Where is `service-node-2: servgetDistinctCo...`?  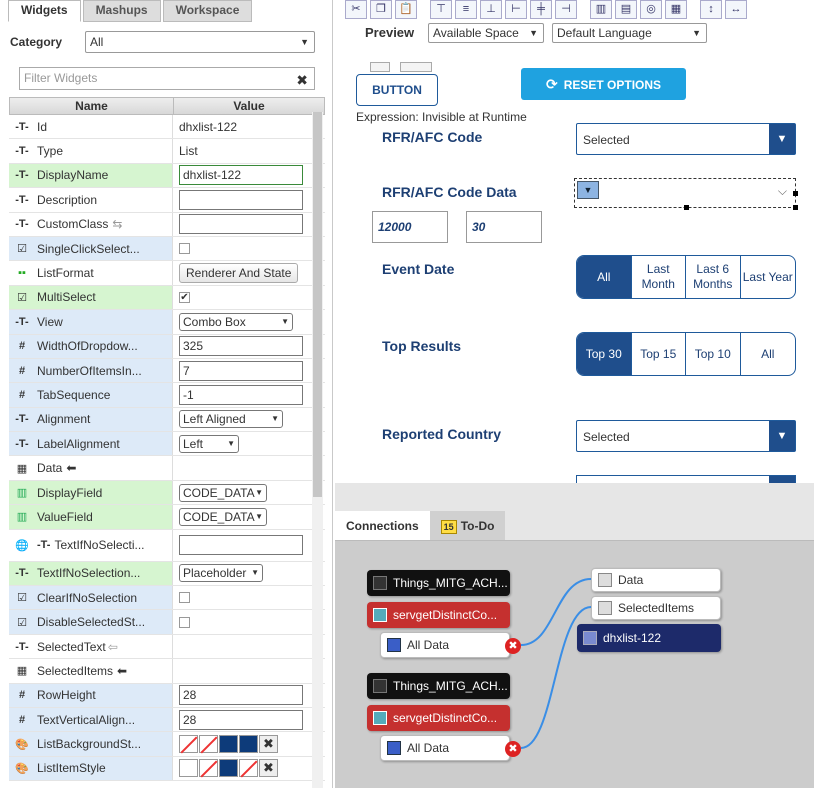
service-node-2: servgetDistinctCo... is located at coordinates (438, 718).